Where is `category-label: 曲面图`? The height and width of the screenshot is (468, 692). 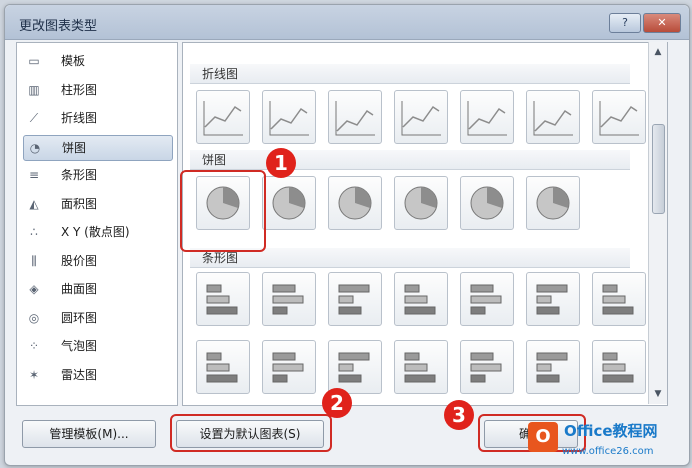
category-label: 曲面图 is located at coordinates (79, 289).